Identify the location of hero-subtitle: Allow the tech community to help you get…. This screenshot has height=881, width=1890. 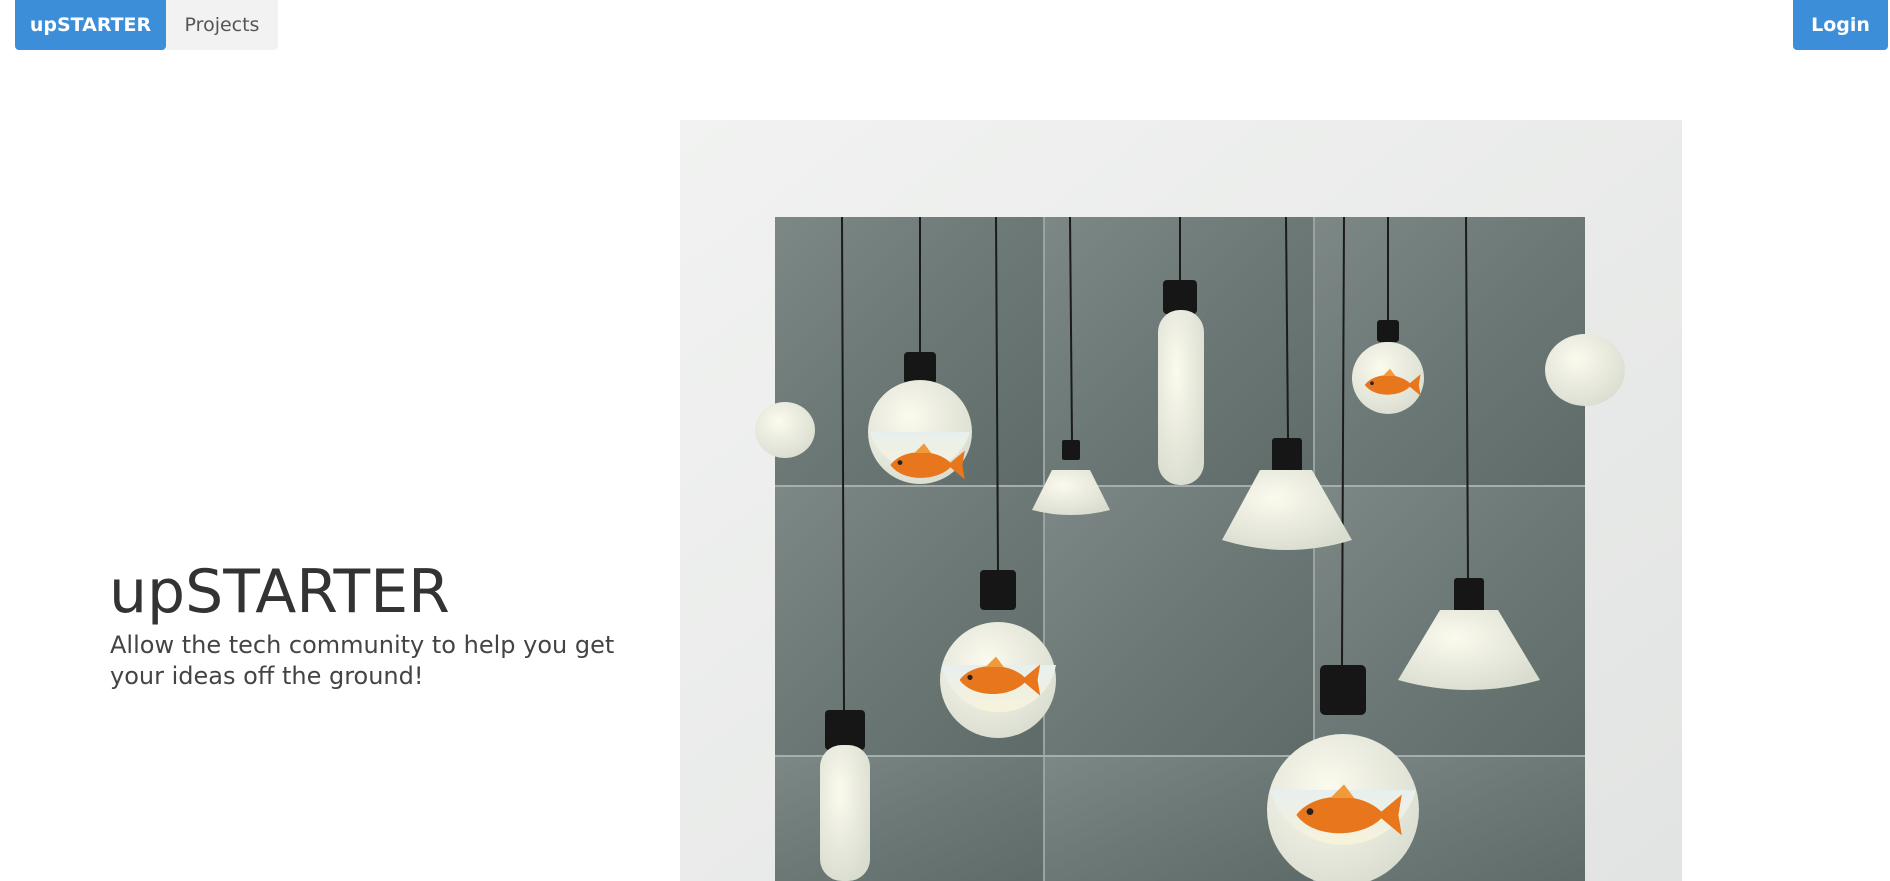
(362, 660).